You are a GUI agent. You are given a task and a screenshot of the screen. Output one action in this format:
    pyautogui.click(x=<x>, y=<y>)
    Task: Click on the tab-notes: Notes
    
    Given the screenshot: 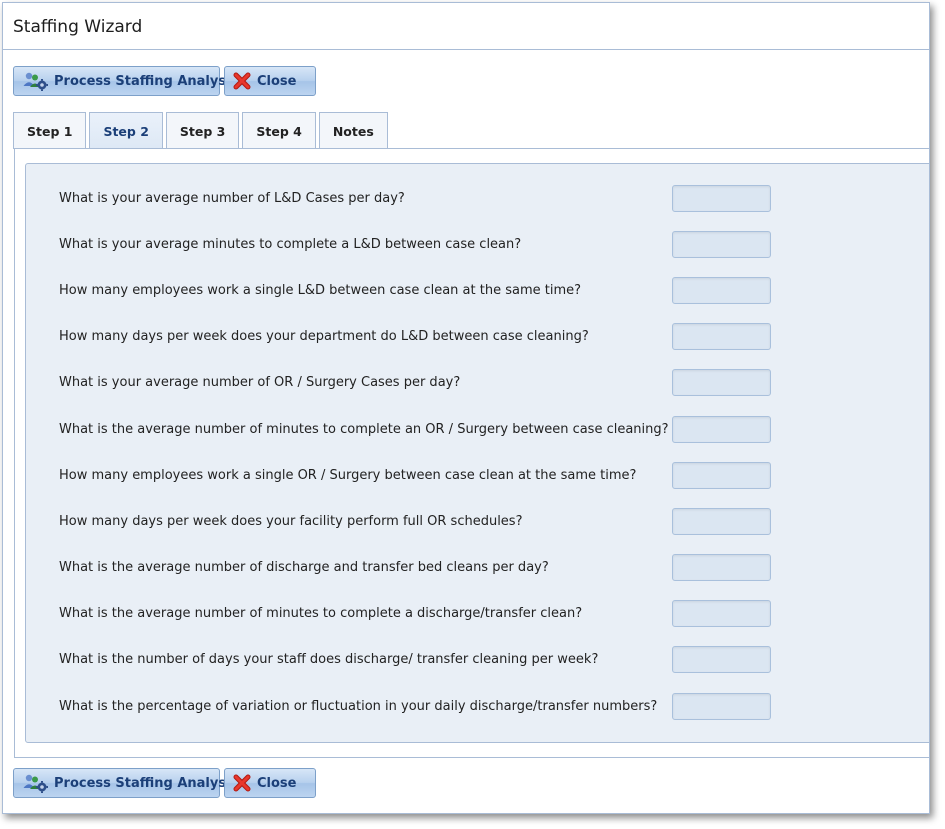 What is the action you would take?
    pyautogui.click(x=353, y=130)
    